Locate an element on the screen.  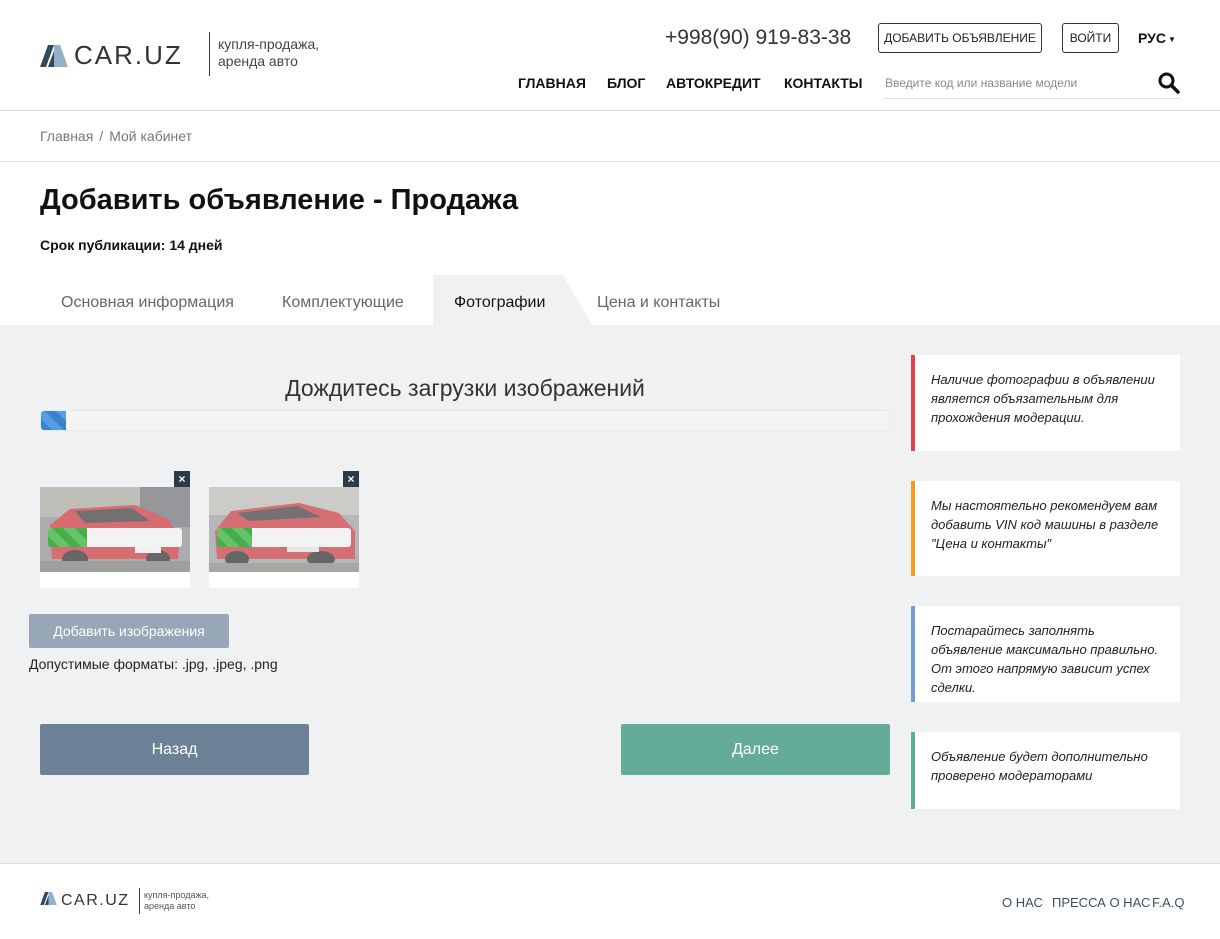
logo-divider is located at coordinates (209, 54).